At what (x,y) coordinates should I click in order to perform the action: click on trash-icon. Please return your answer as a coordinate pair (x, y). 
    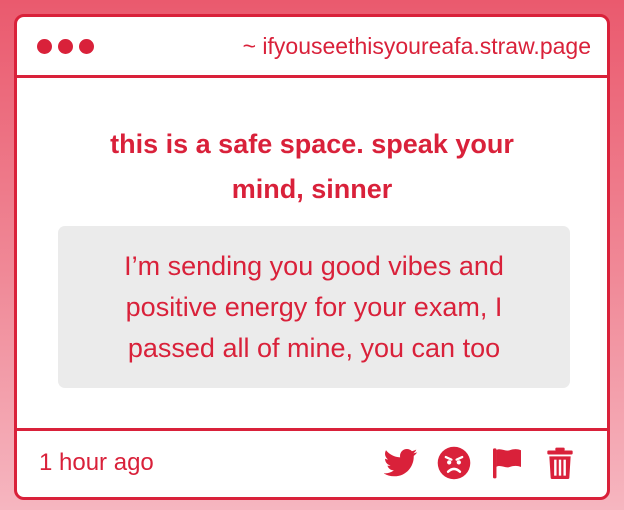
    Looking at the image, I should click on (560, 463).